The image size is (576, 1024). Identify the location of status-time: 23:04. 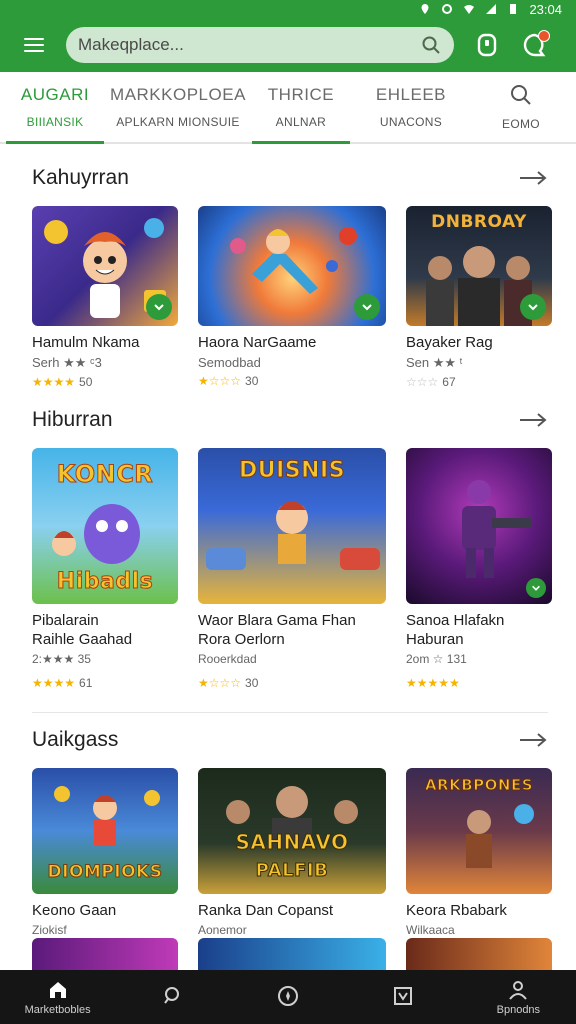
(545, 9).